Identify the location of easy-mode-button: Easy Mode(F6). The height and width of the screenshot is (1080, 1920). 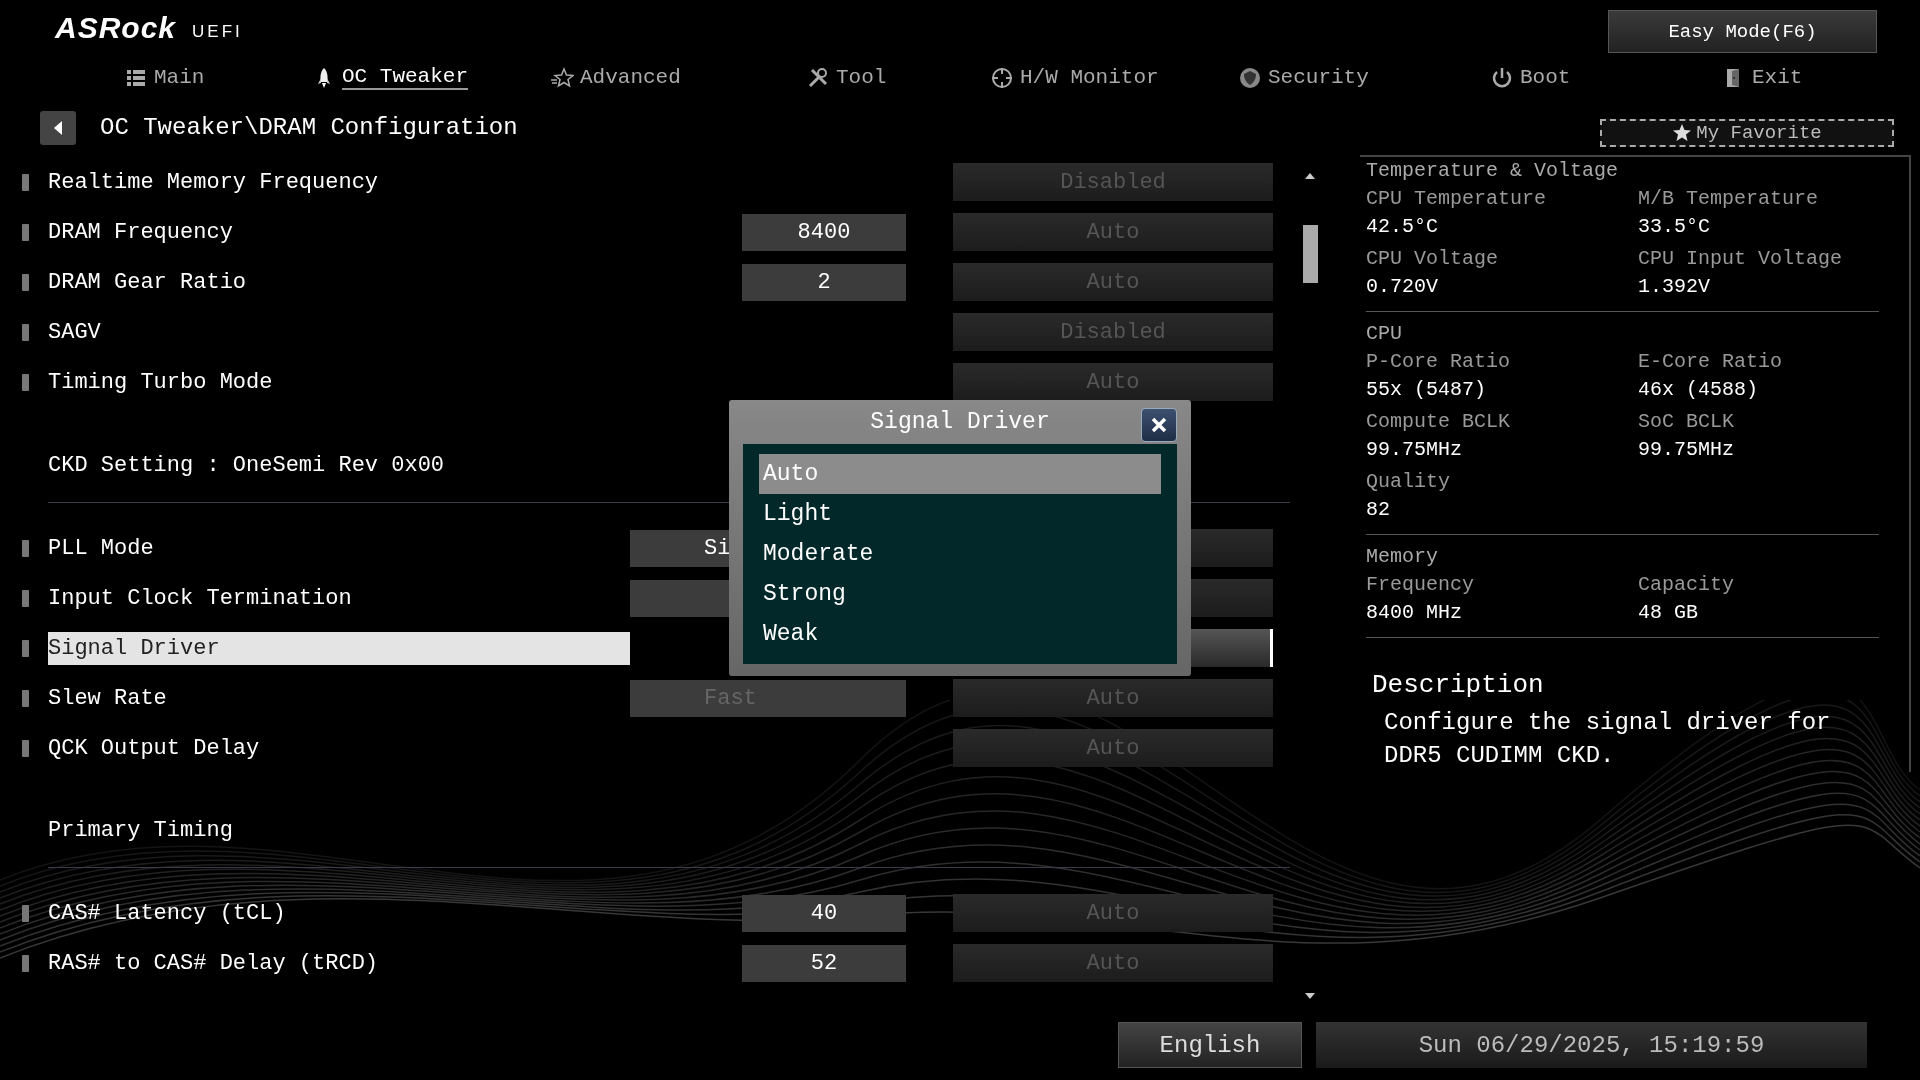
(1742, 31).